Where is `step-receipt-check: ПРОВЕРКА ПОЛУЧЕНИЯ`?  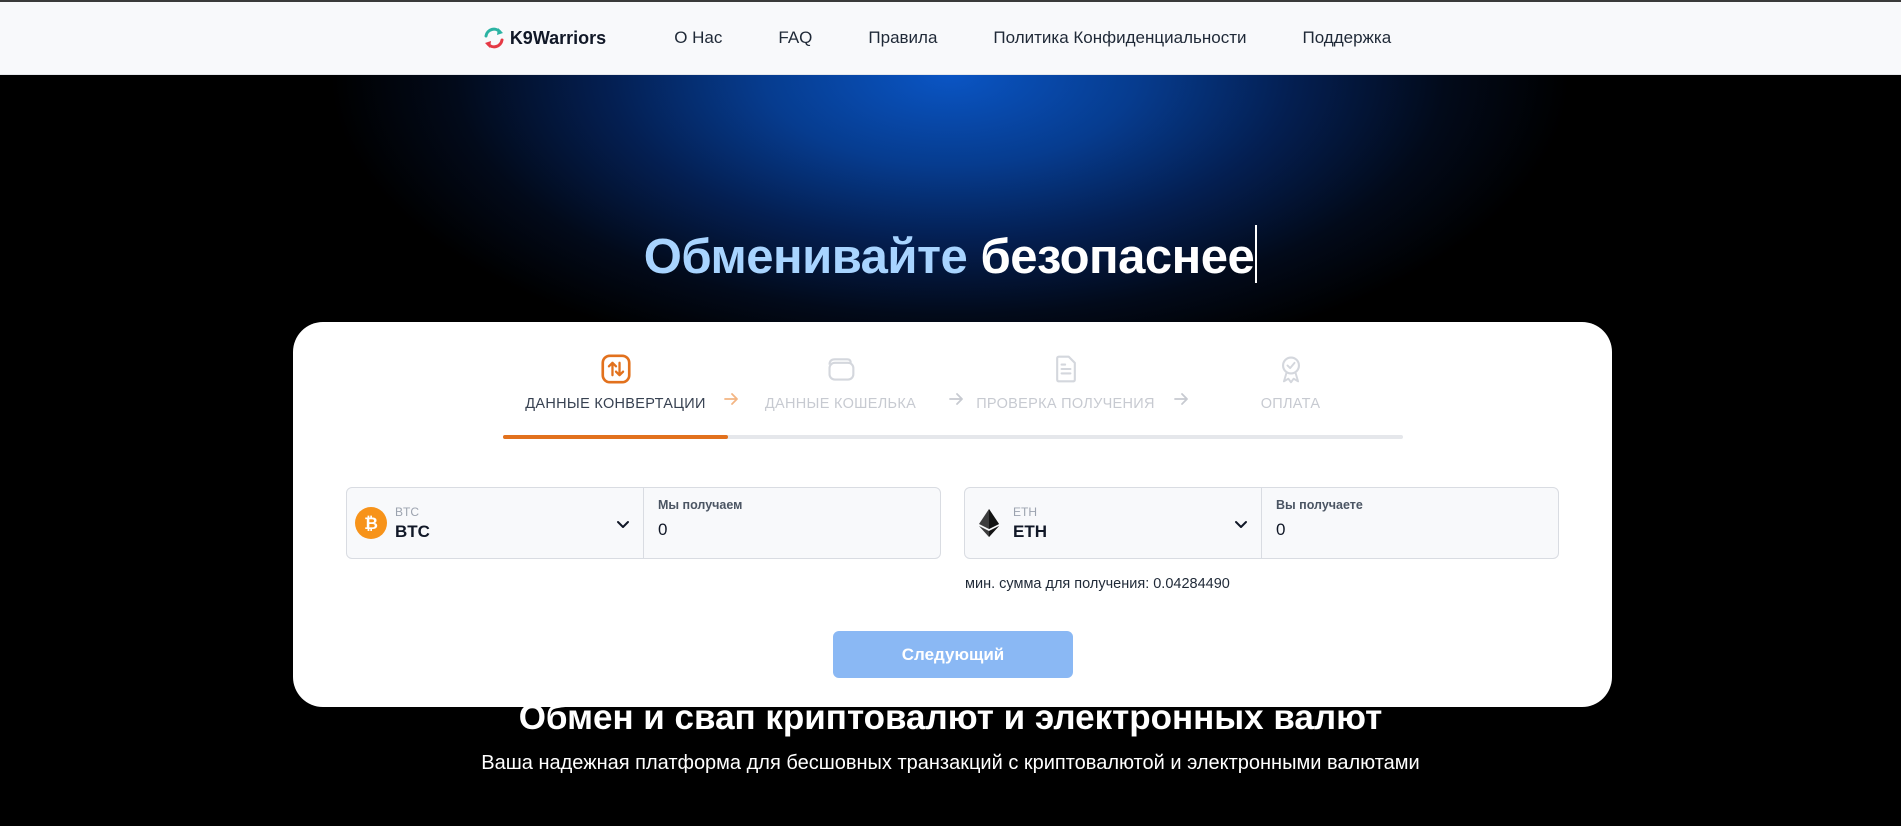
step-receipt-check: ПРОВЕРКА ПОЛУЧЕНИЯ is located at coordinates (1070, 383).